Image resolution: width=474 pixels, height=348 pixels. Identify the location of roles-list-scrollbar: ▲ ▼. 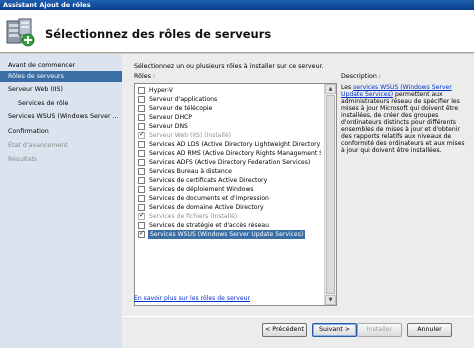
(330, 194).